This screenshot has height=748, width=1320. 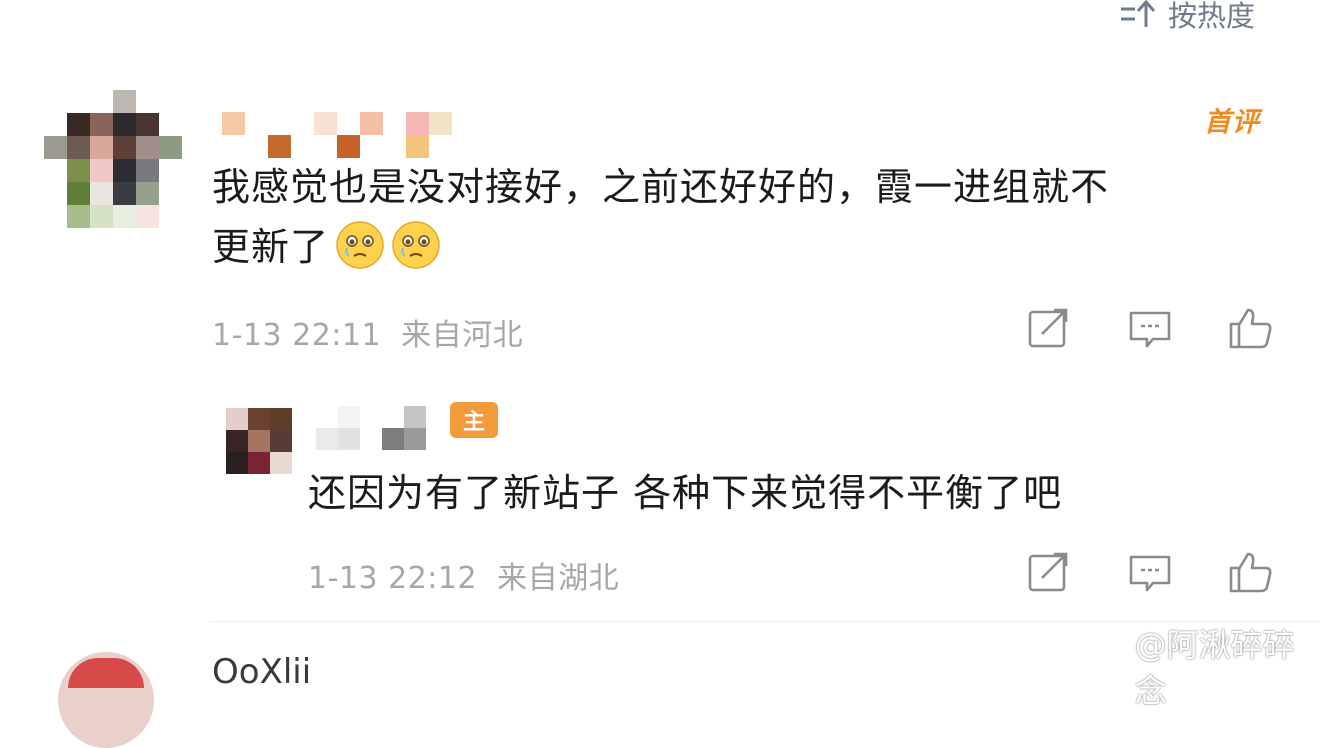 What do you see at coordinates (1232, 122) in the screenshot?
I see `first-comment-badge: 首评` at bounding box center [1232, 122].